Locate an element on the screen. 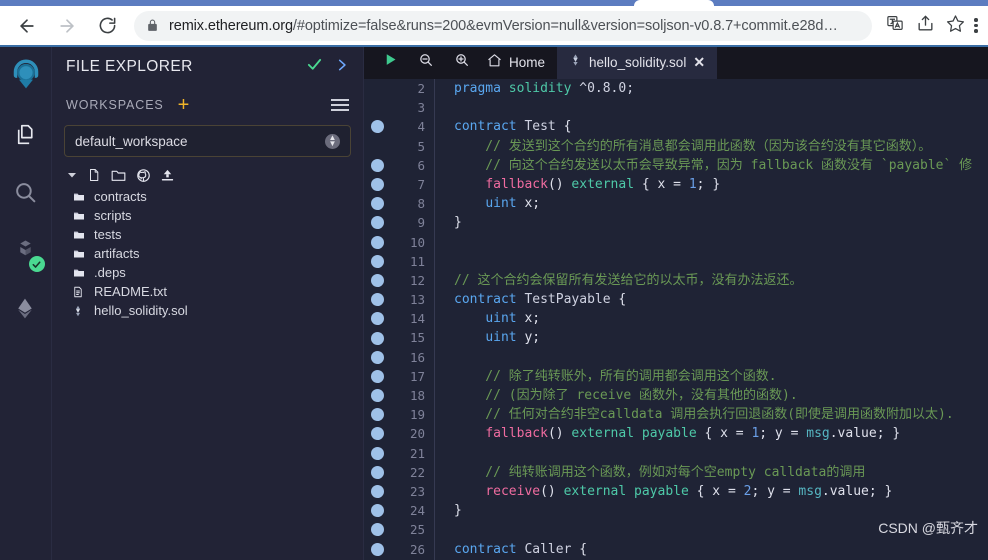 The width and height of the screenshot is (988, 560). translate-button is located at coordinates (895, 26).